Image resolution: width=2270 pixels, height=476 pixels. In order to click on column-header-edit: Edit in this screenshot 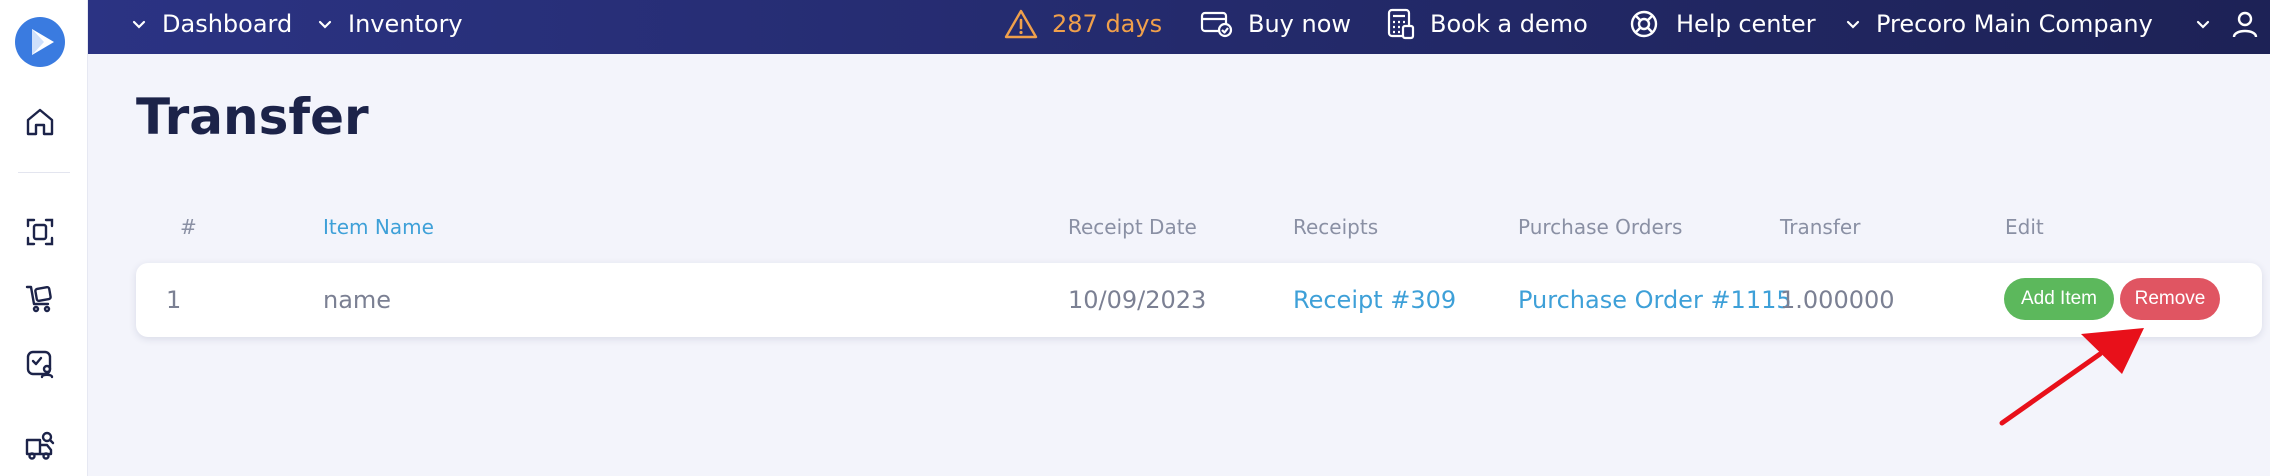, I will do `click(2024, 227)`.